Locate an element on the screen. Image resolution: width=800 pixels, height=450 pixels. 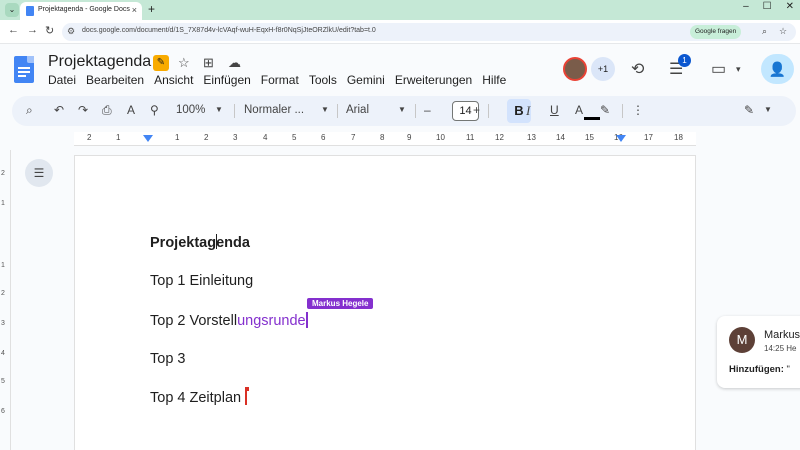
ruler-number: 13 is located at coordinates (531, 137).